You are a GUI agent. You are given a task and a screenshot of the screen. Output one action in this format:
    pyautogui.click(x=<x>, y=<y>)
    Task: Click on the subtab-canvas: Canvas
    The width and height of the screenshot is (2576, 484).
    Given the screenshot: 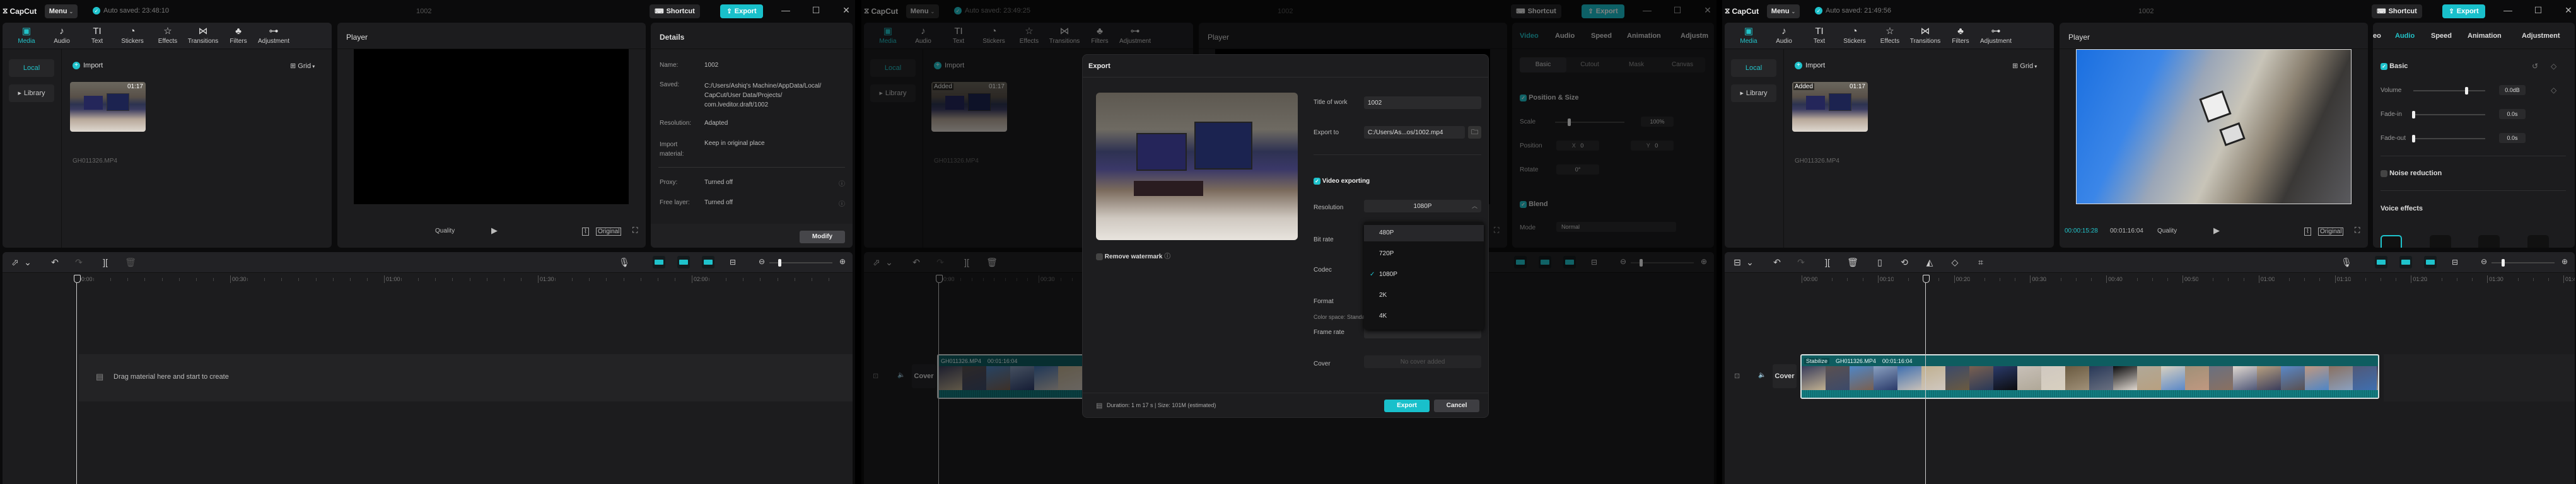 What is the action you would take?
    pyautogui.click(x=1683, y=65)
    